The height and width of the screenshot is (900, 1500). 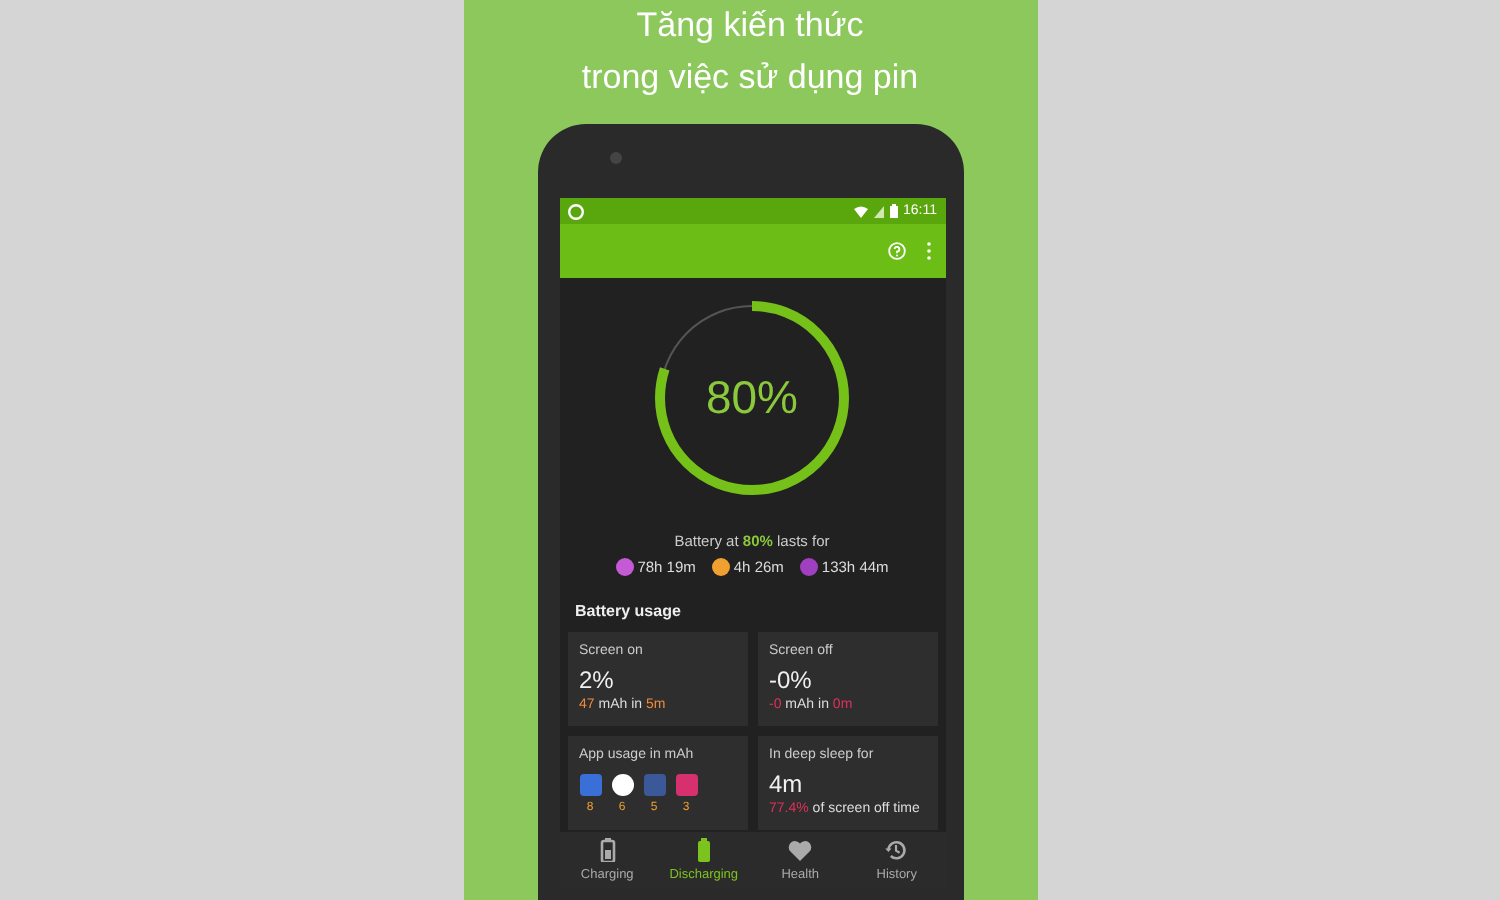 I want to click on card-value: -0%, so click(x=791, y=680).